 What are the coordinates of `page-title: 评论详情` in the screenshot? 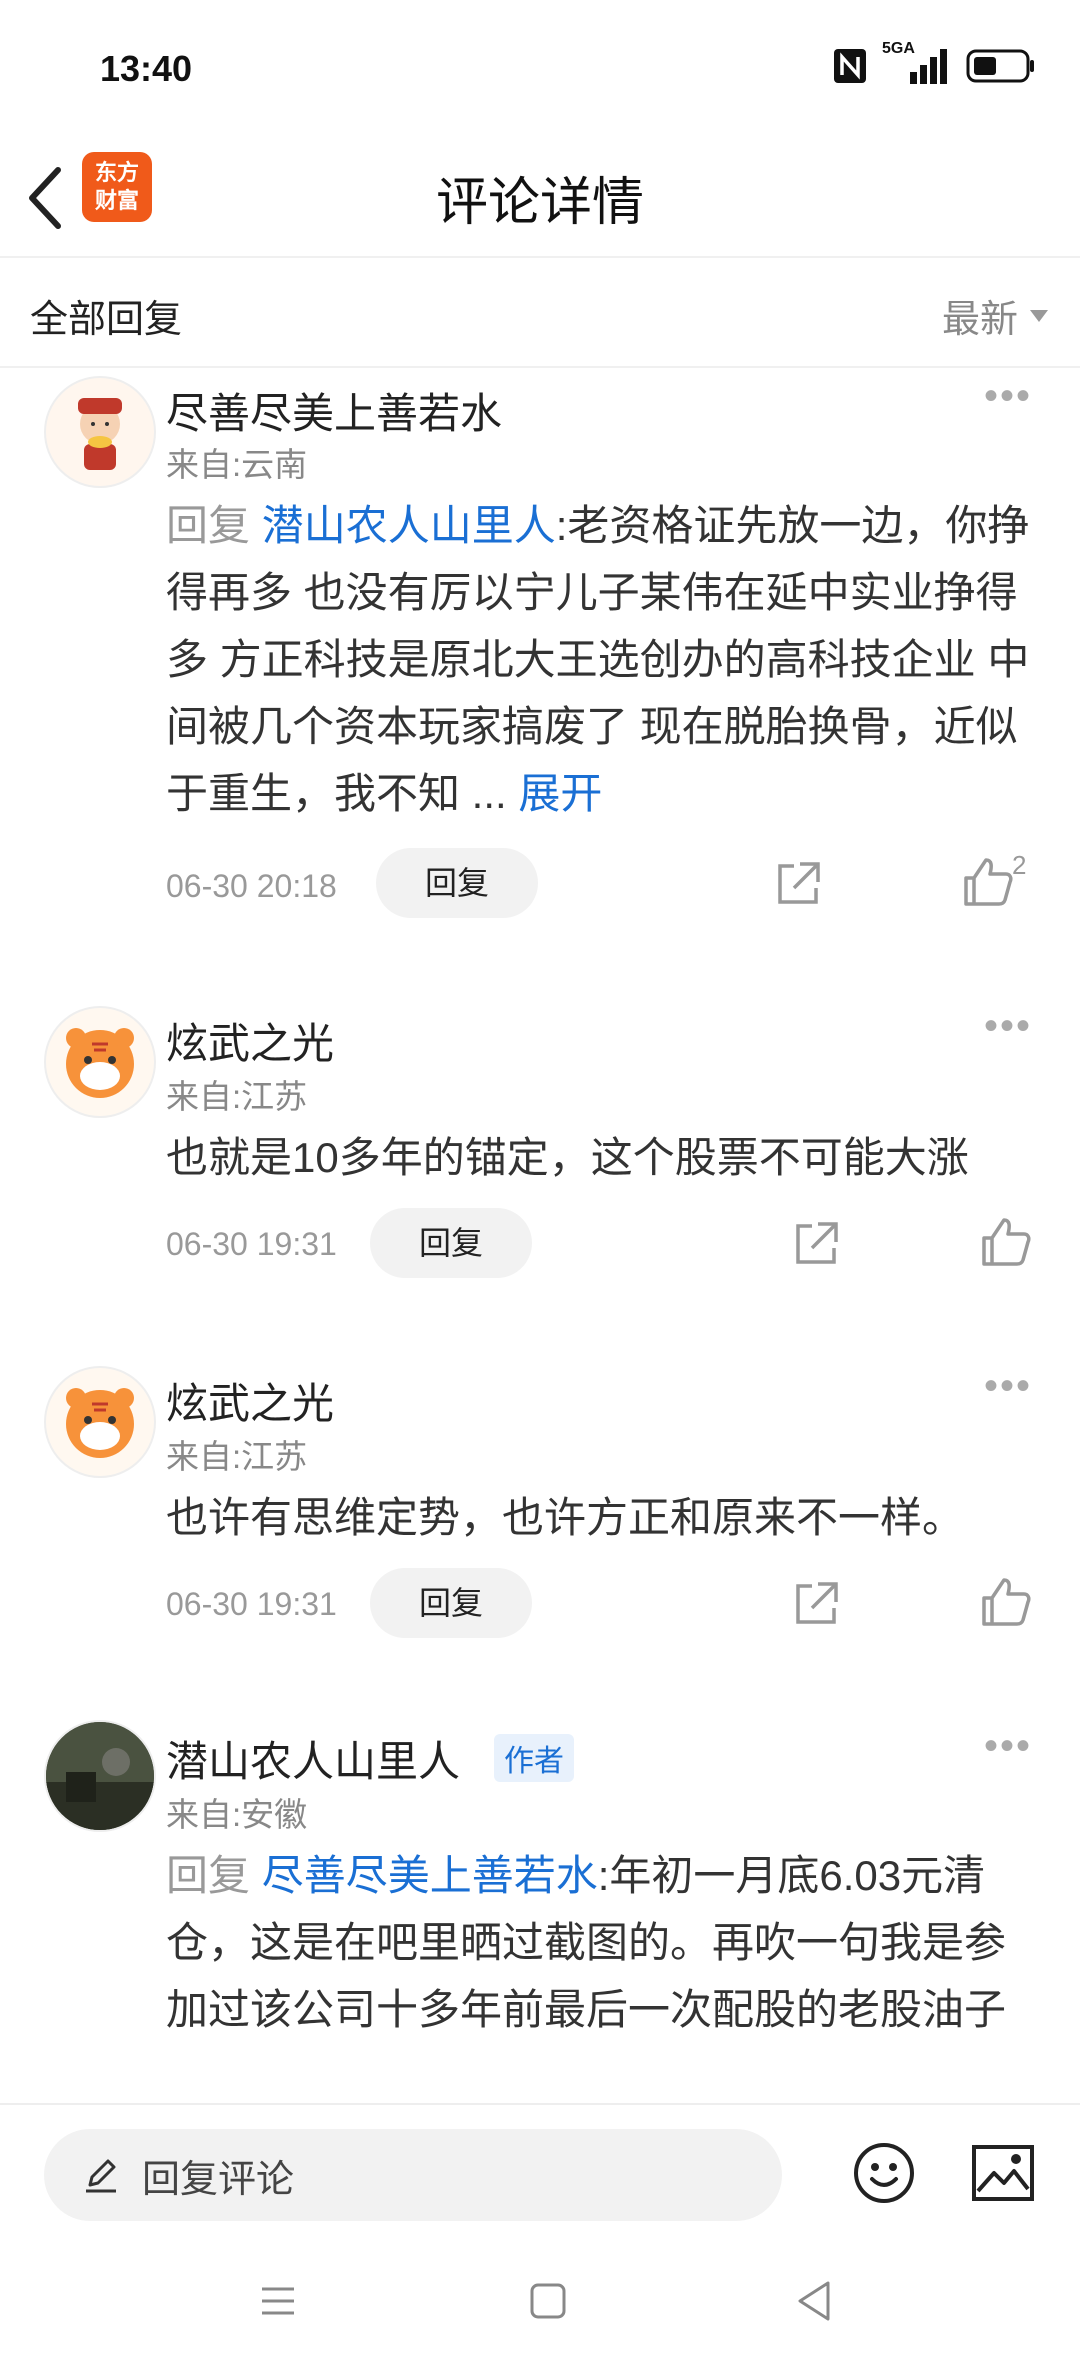 It's located at (539, 203).